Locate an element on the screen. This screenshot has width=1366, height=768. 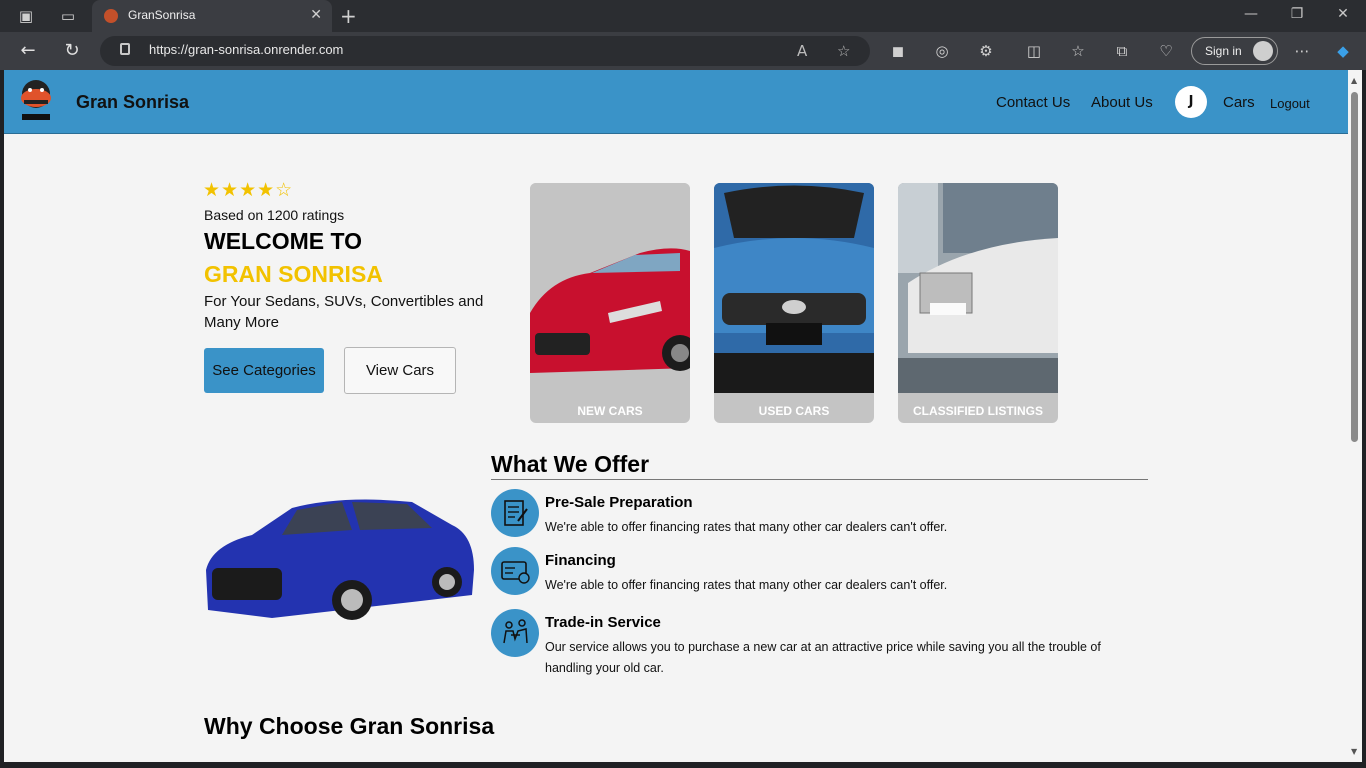
new-car-image is located at coordinates (610, 288).